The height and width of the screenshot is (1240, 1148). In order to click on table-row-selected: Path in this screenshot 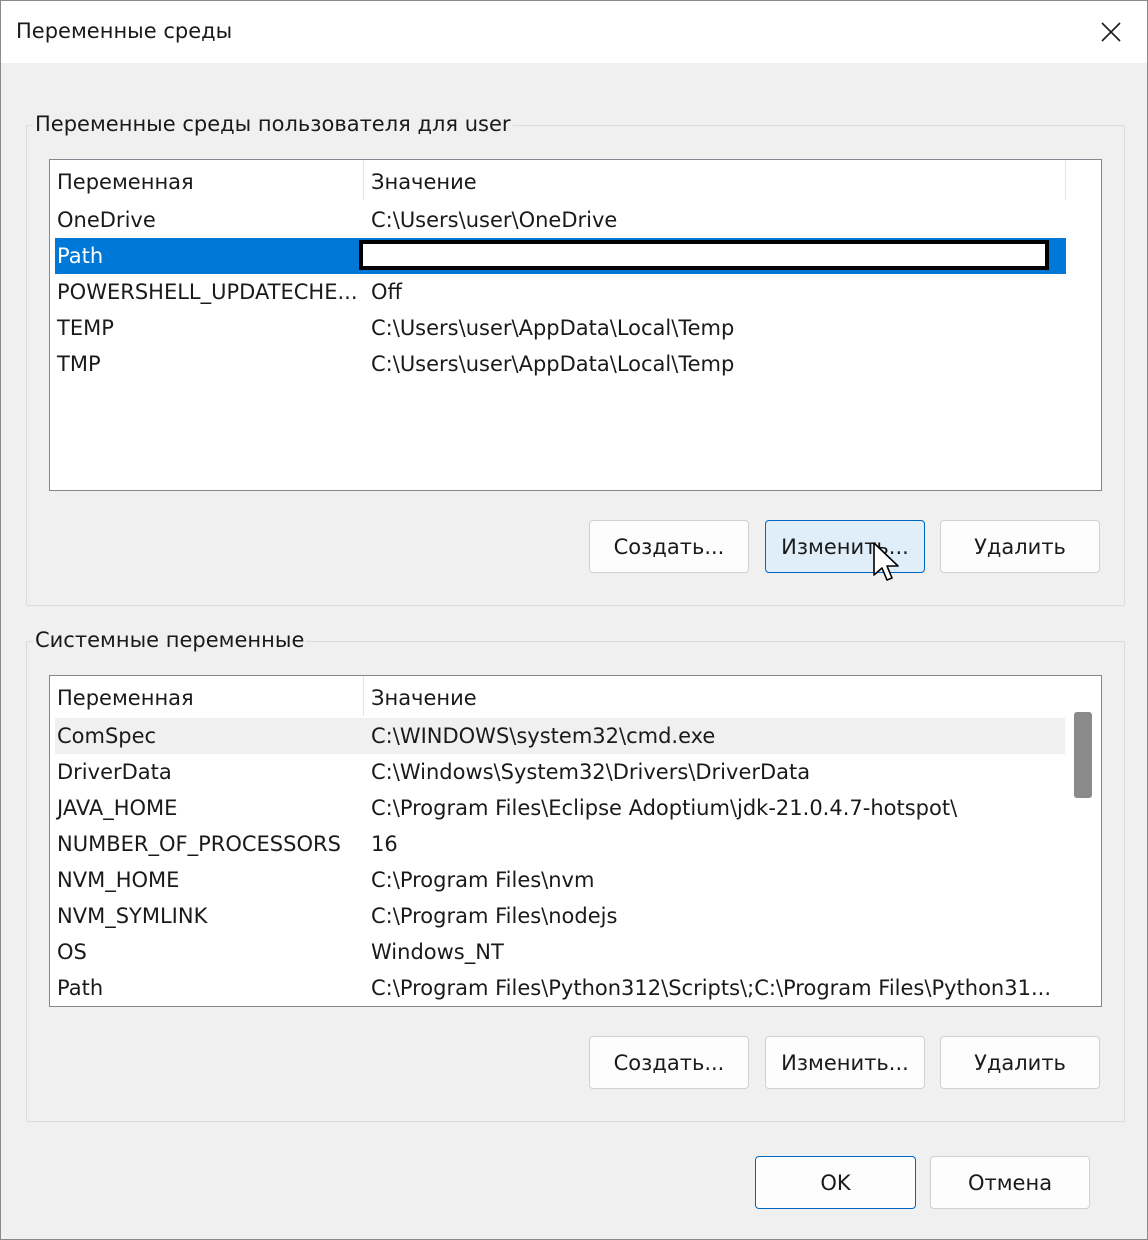, I will do `click(560, 256)`.